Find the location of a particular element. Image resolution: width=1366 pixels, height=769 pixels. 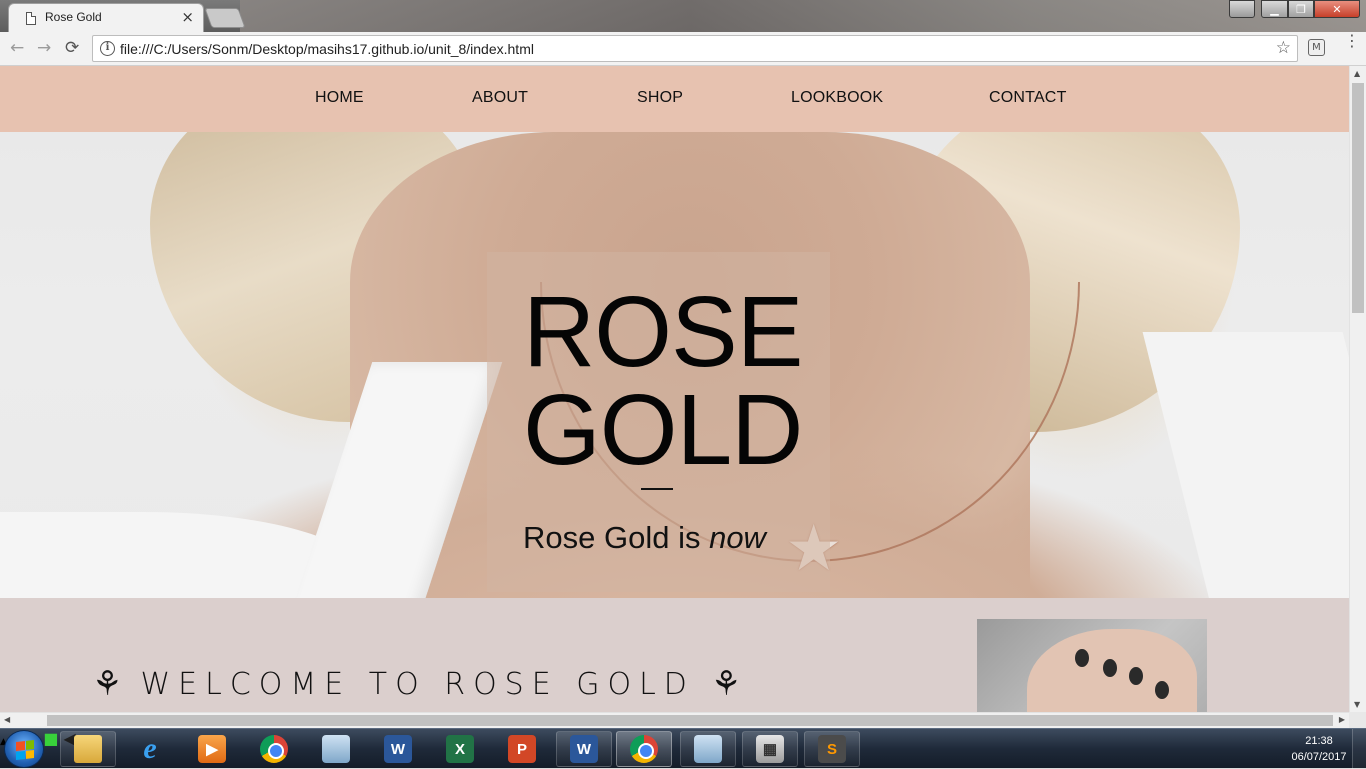

taskbar-word-open: W is located at coordinates (584, 749).